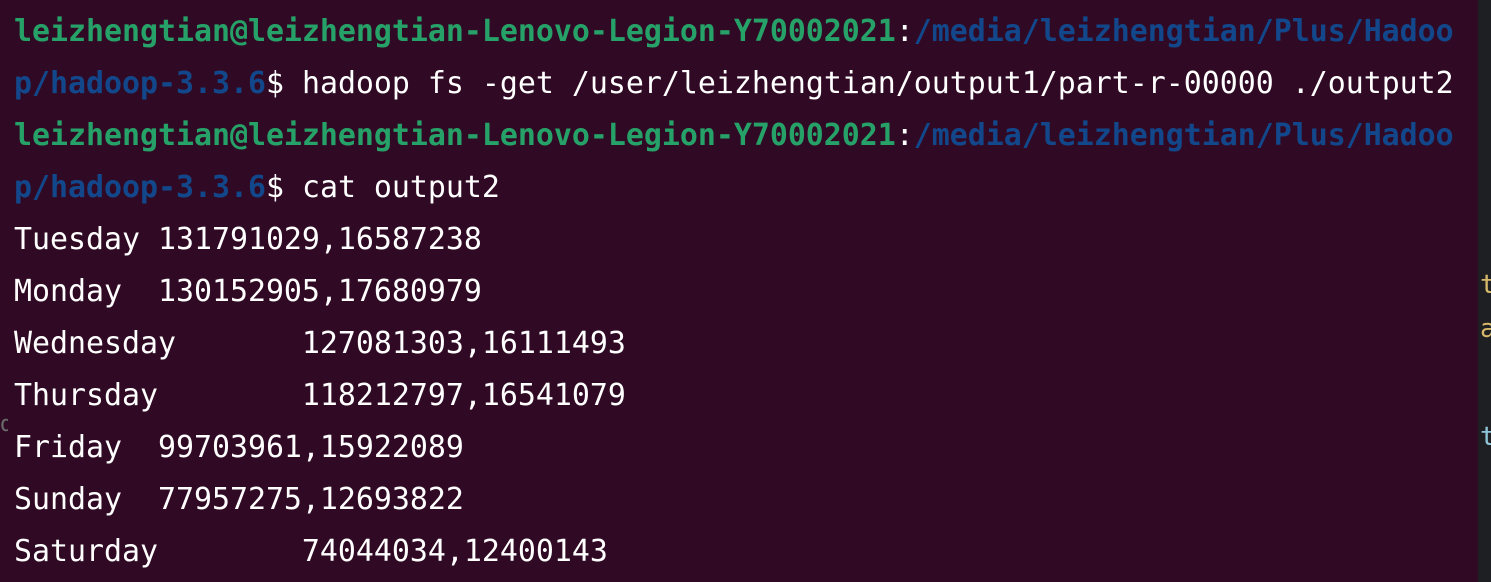 The height and width of the screenshot is (582, 1491). What do you see at coordinates (391, 187) in the screenshot?
I see `command-text: cat output2` at bounding box center [391, 187].